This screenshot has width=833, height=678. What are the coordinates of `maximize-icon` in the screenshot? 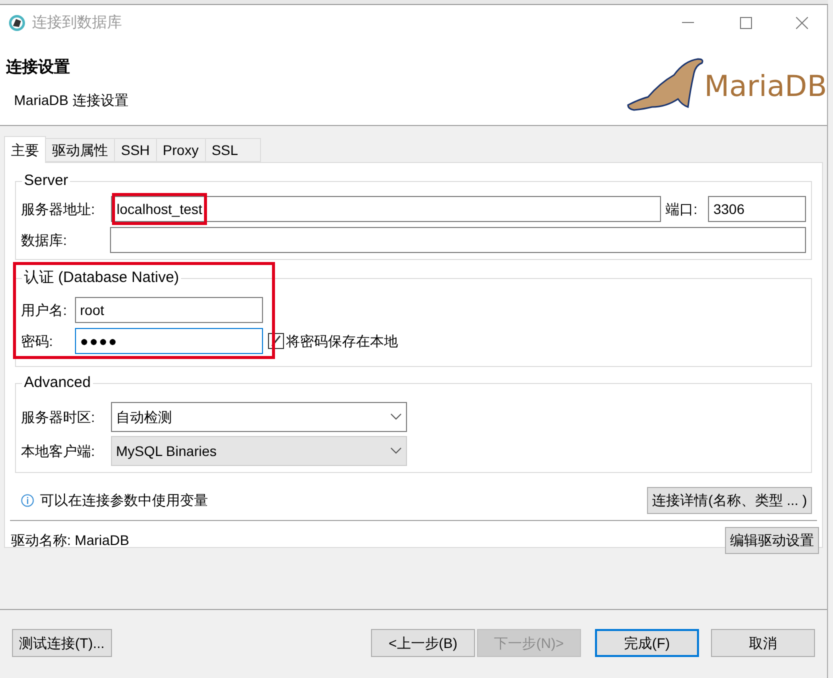 It's located at (746, 23).